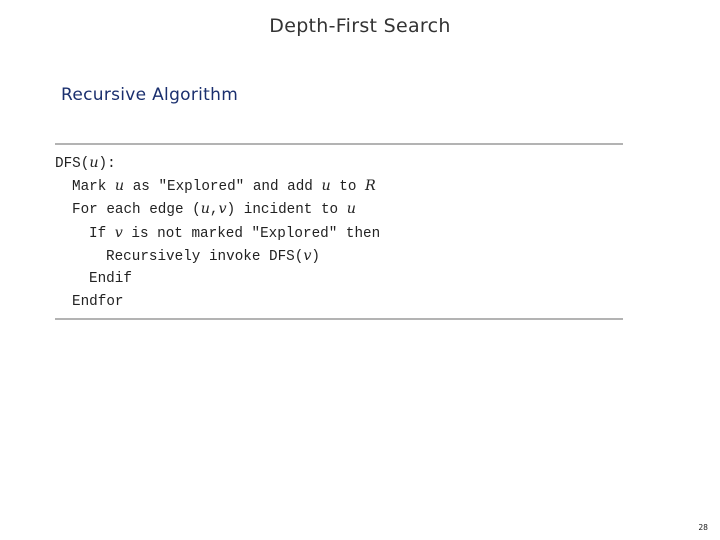  I want to click on pseudocode-text: ) incident to, so click(286, 210).